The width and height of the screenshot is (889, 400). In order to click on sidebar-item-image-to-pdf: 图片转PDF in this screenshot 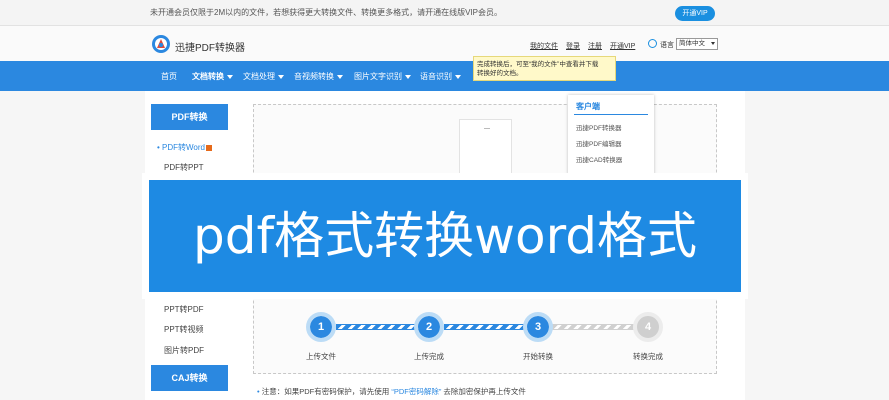, I will do `click(184, 350)`.